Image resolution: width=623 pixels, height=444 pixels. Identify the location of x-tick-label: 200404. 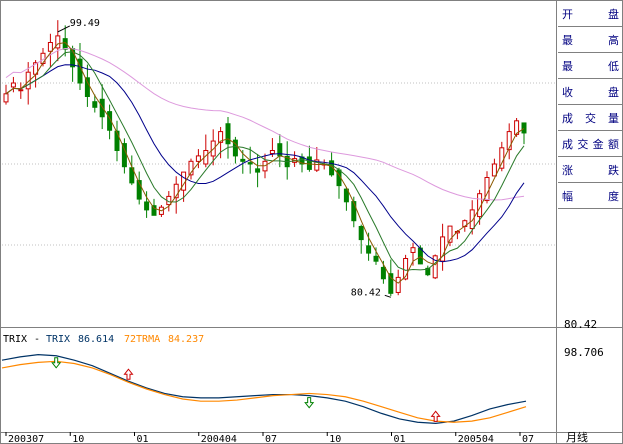
(219, 439).